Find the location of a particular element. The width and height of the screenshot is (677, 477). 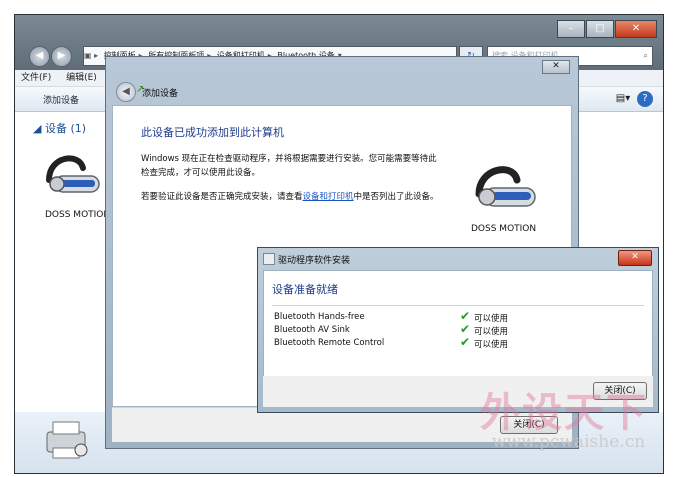

toolbar-right: ▤▾ ? is located at coordinates (634, 99).